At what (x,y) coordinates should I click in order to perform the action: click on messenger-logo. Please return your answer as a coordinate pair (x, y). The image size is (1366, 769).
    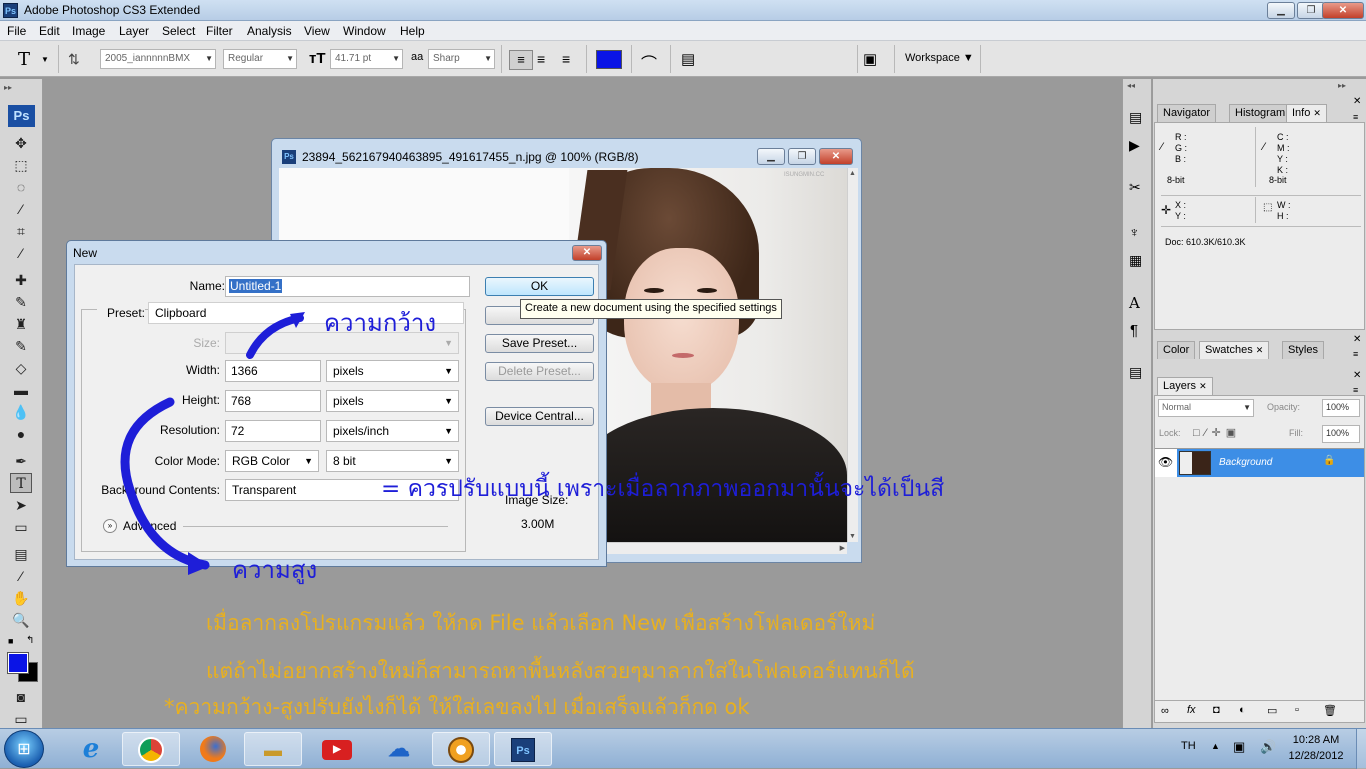
    Looking at the image, I should click on (461, 750).